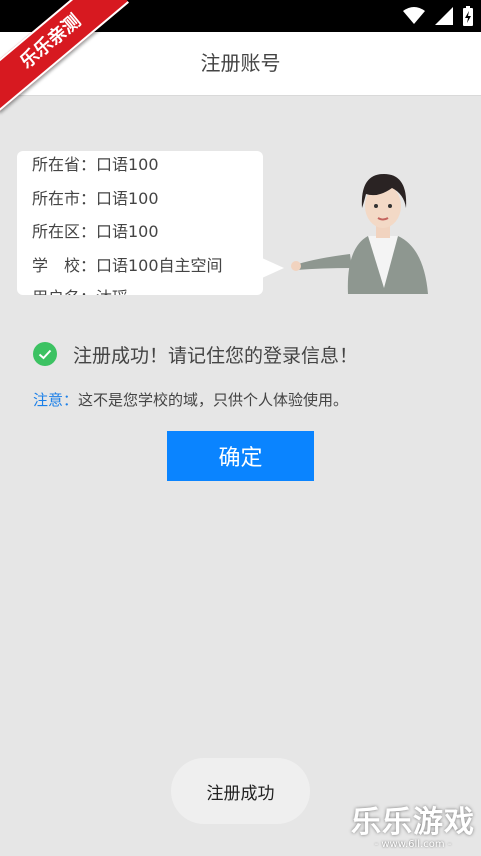 Image resolution: width=481 pixels, height=856 pixels. What do you see at coordinates (95, 198) in the screenshot?
I see `info-city: 所在市：口语100` at bounding box center [95, 198].